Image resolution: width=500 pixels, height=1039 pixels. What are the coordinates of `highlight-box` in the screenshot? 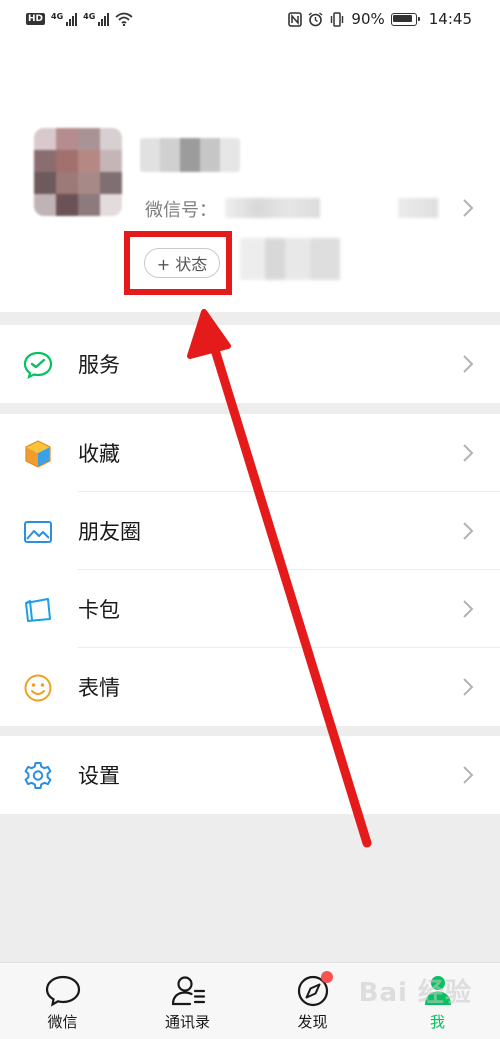 It's located at (178, 263).